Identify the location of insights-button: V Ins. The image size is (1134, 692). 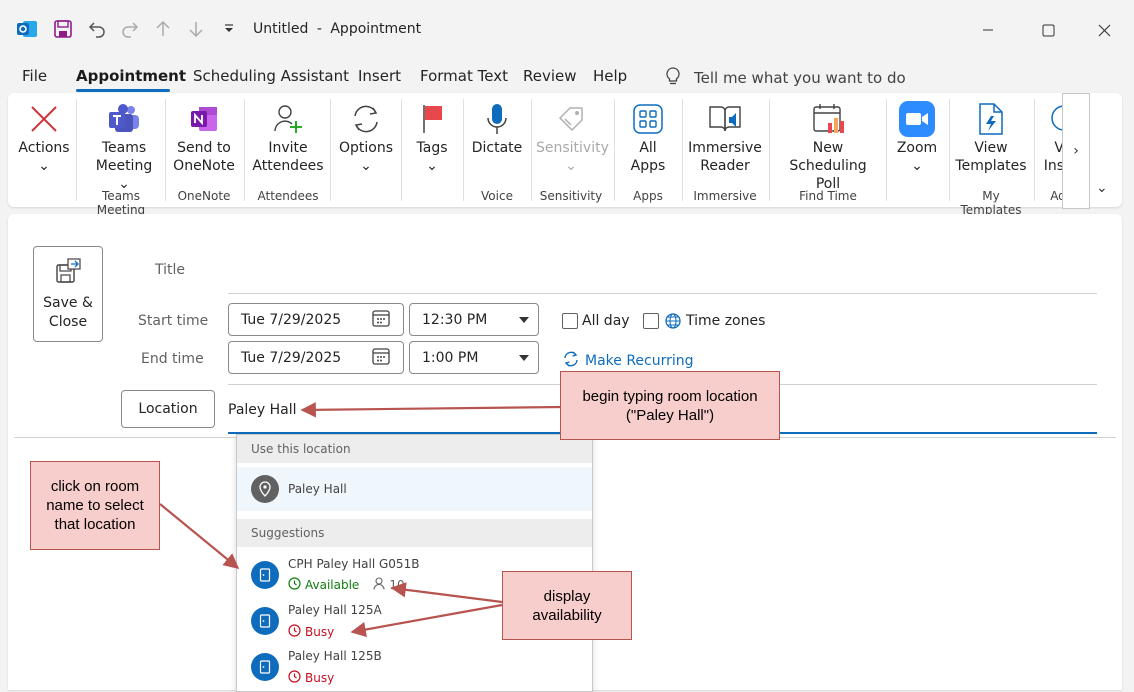
(1052, 137).